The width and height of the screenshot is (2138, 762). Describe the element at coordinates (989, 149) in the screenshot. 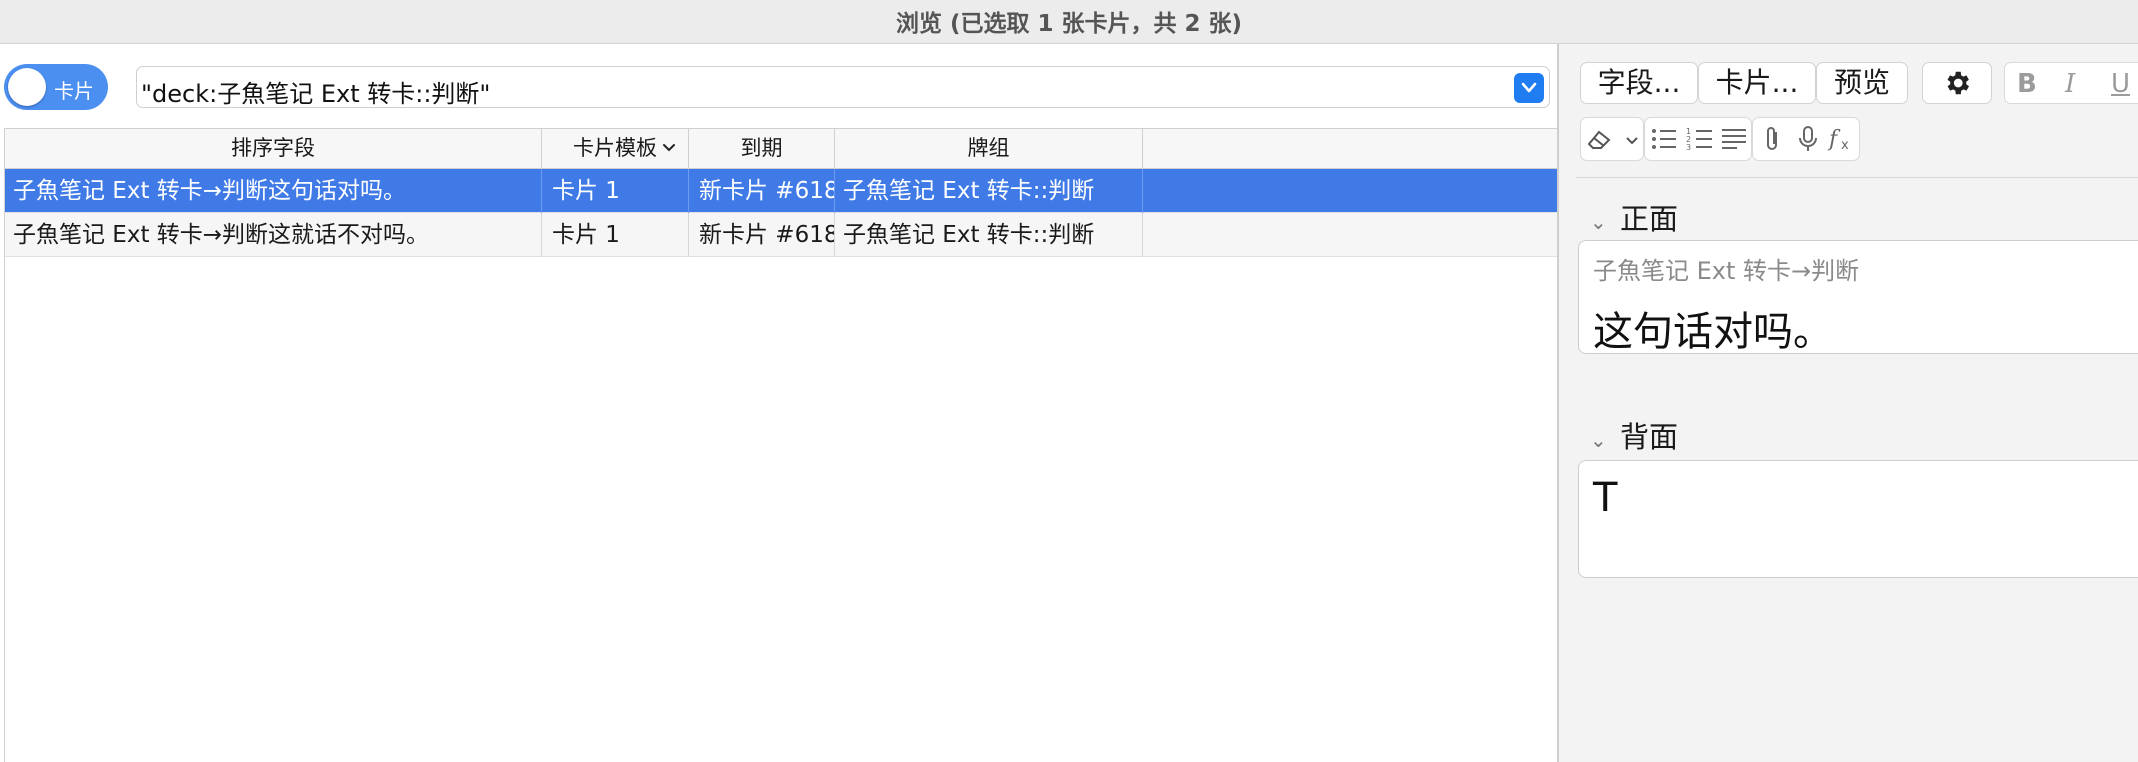

I see `column-header-deck: 牌组` at that location.